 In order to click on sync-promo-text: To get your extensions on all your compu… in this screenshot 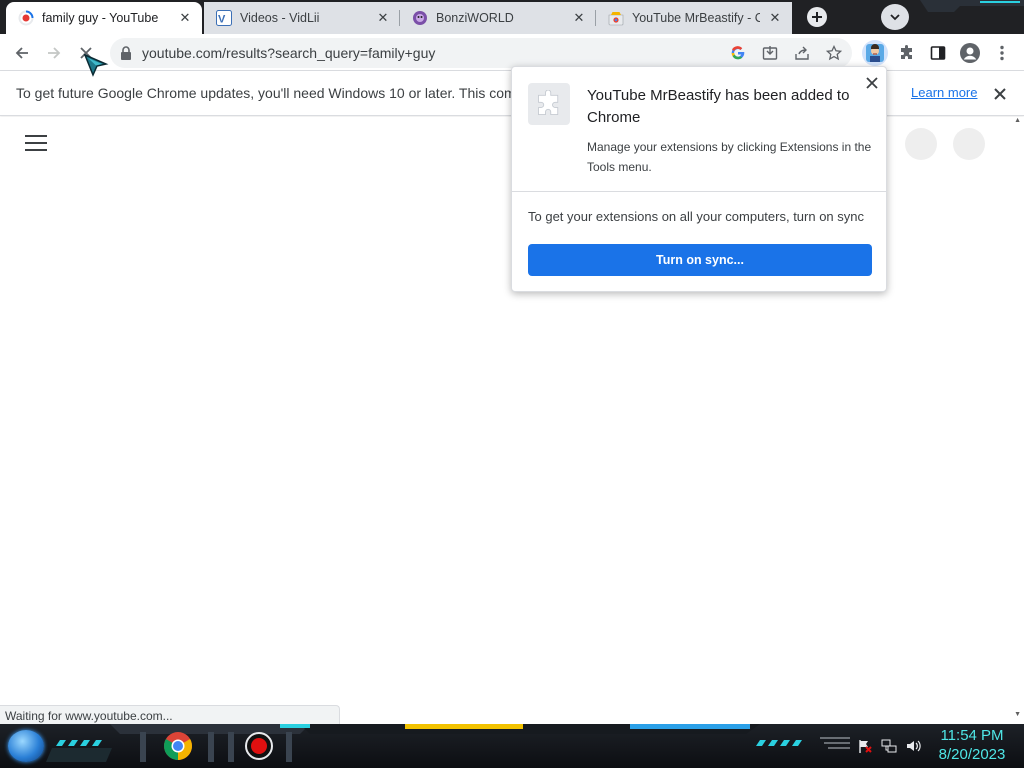, I will do `click(696, 216)`.